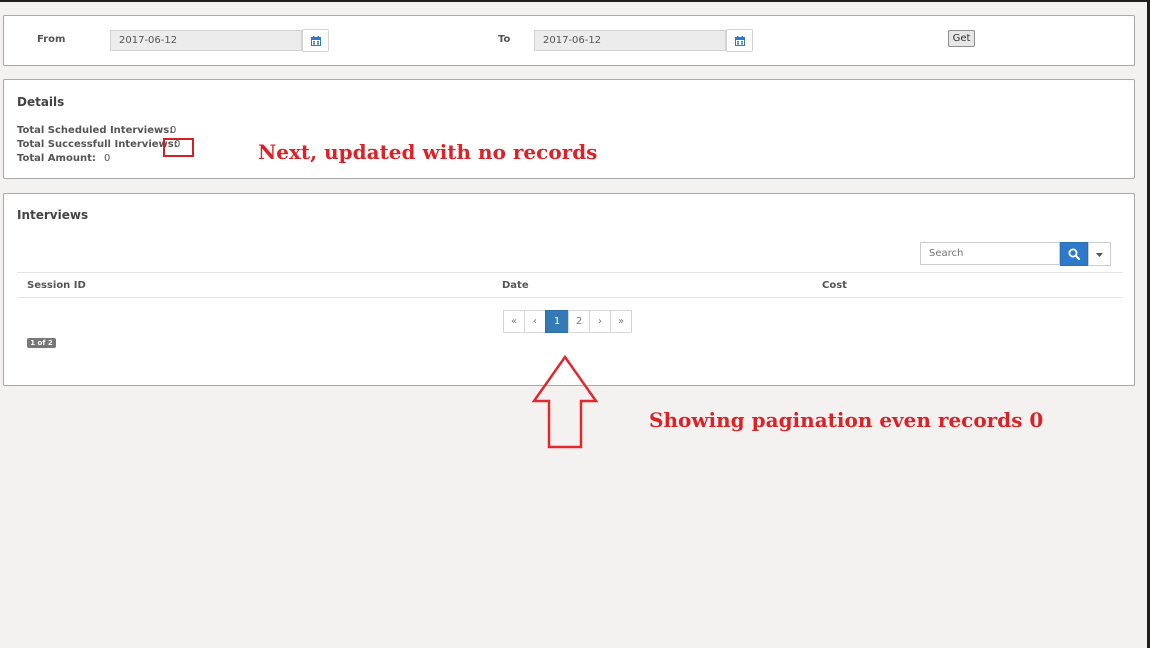 This screenshot has width=1150, height=648. Describe the element at coordinates (173, 130) in the screenshot. I see `scheduled-interviews-value: 0` at that location.